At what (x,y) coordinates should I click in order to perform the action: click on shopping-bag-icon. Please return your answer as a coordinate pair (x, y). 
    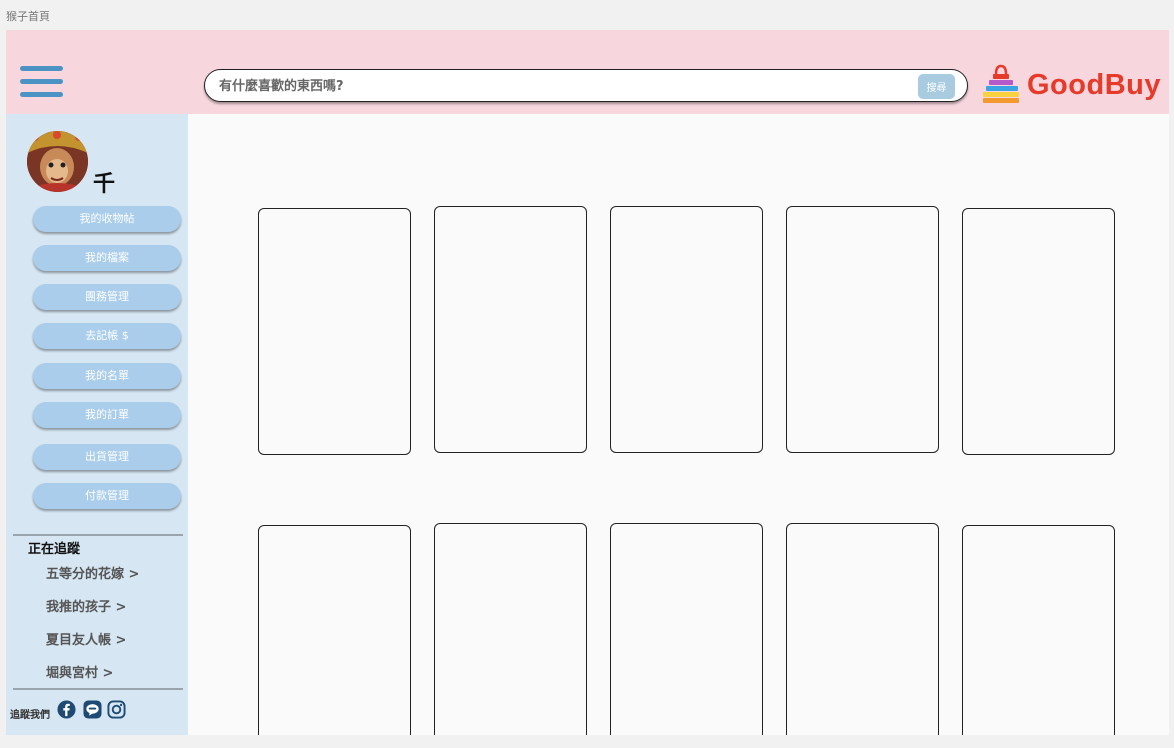
    Looking at the image, I should click on (1001, 83).